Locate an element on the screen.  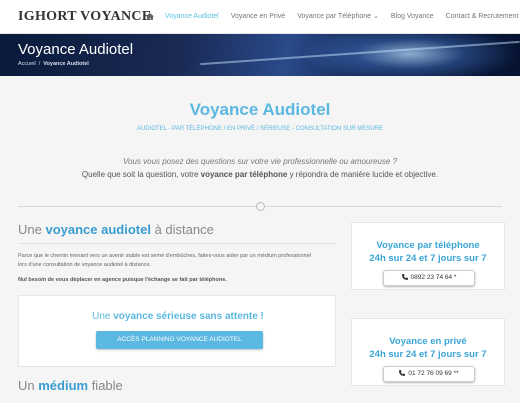
page-title: Voyance Audiotel is located at coordinates (76, 49).